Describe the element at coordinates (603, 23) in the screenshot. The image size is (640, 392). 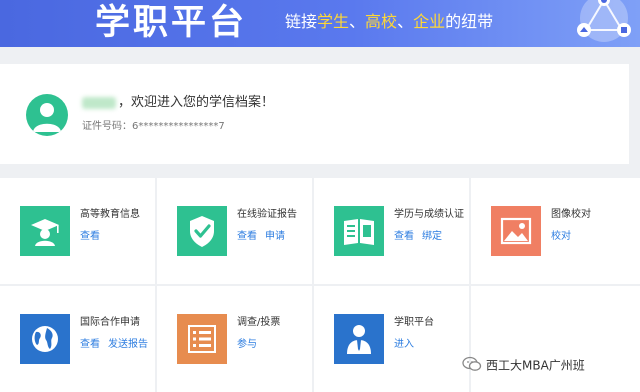
I see `platform-network-logo-icon` at that location.